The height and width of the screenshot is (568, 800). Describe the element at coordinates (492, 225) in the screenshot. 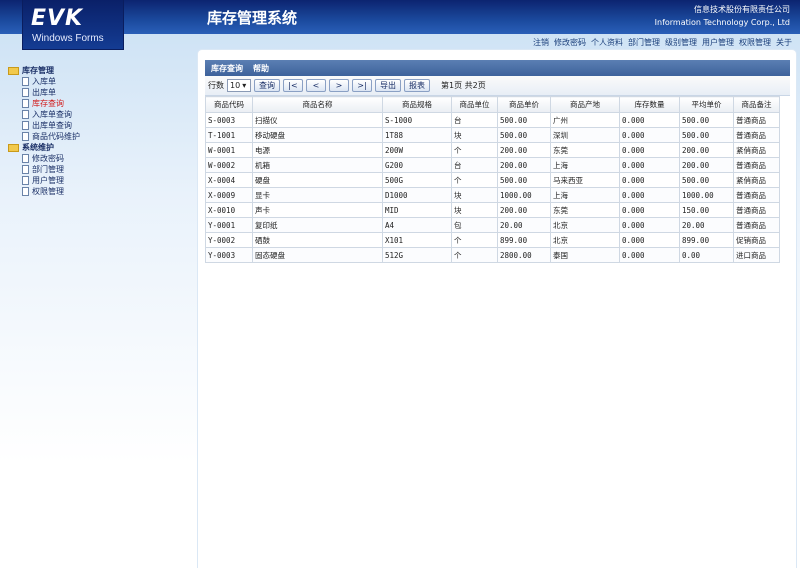

I see `table-row: Y-0001 复印纸 A4 包 20.00 北京 0.000 20.00 普通商品` at that location.